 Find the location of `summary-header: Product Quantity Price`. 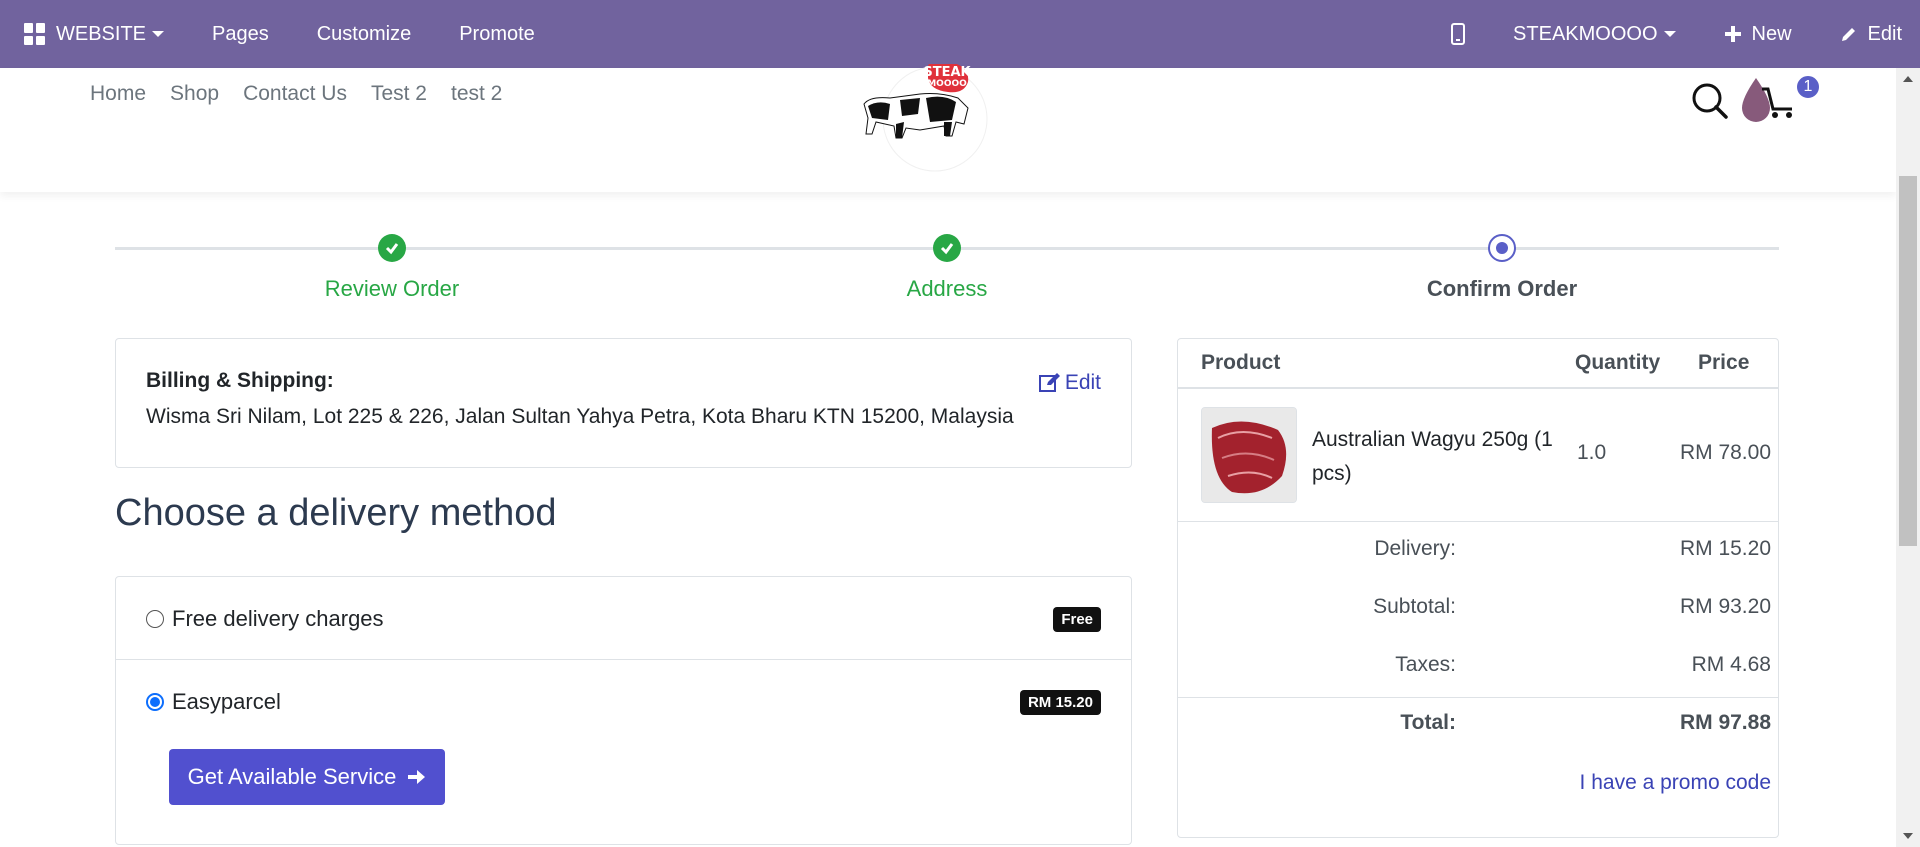

summary-header: Product Quantity Price is located at coordinates (1478, 364).